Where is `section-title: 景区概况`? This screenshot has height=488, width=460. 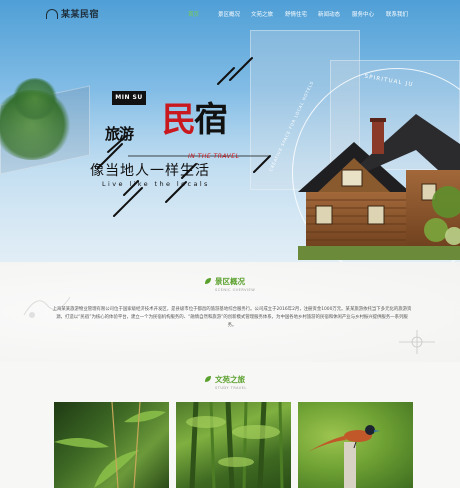 section-title: 景区概况 is located at coordinates (230, 281).